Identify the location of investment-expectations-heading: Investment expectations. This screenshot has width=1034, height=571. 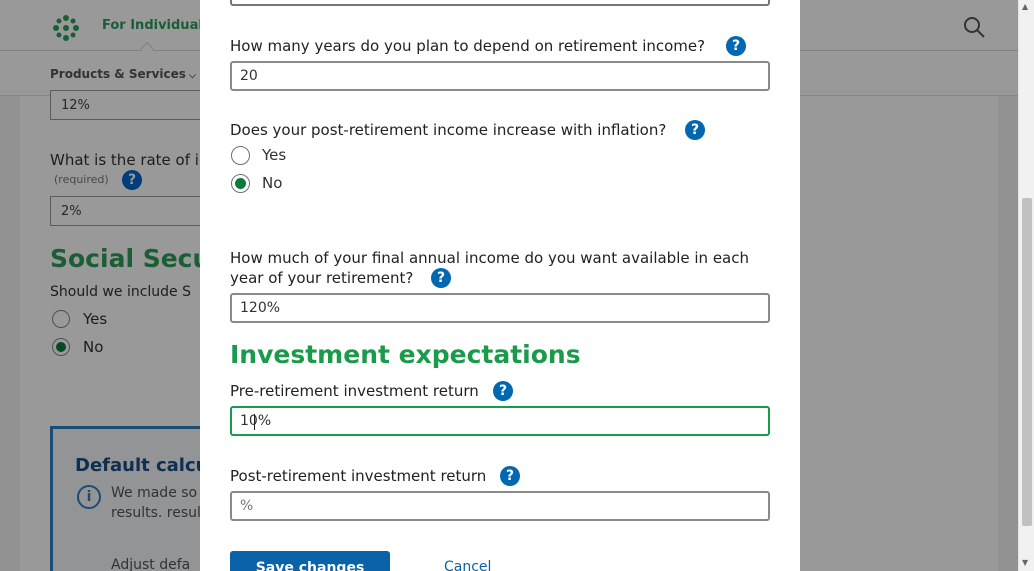
(405, 354).